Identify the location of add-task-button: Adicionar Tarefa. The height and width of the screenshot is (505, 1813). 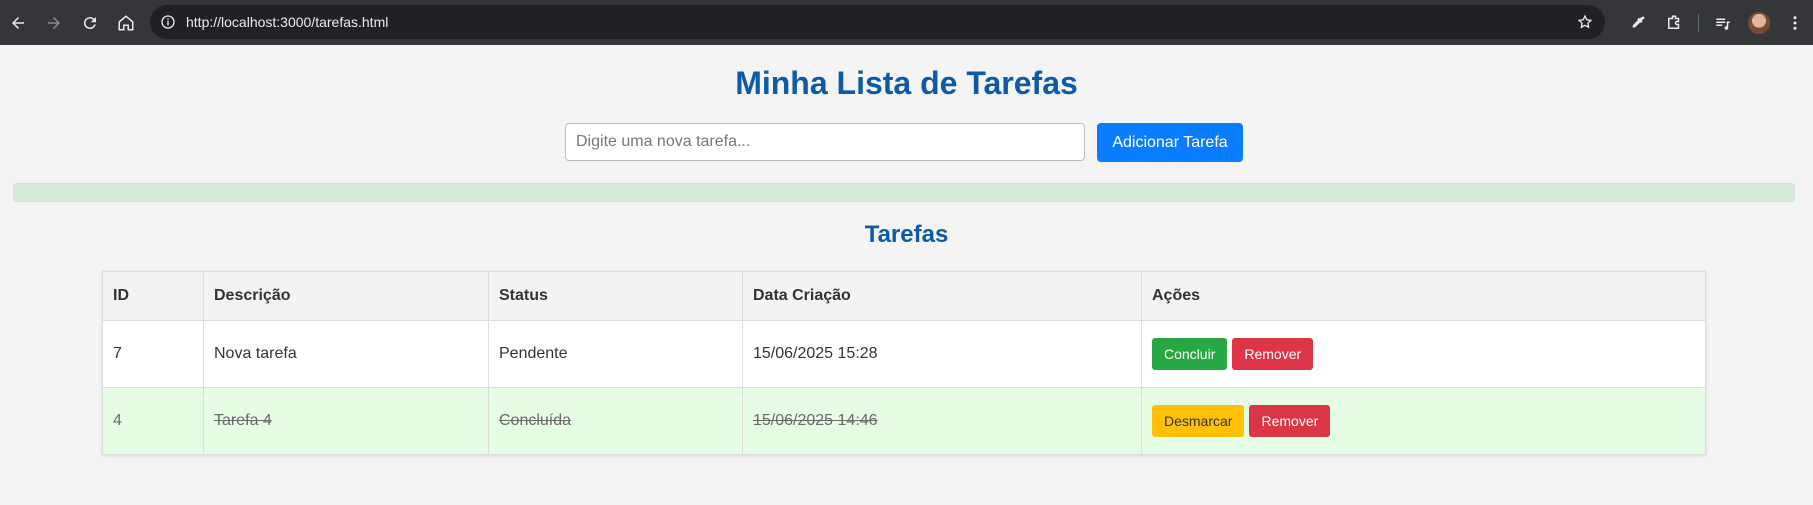
(1170, 142).